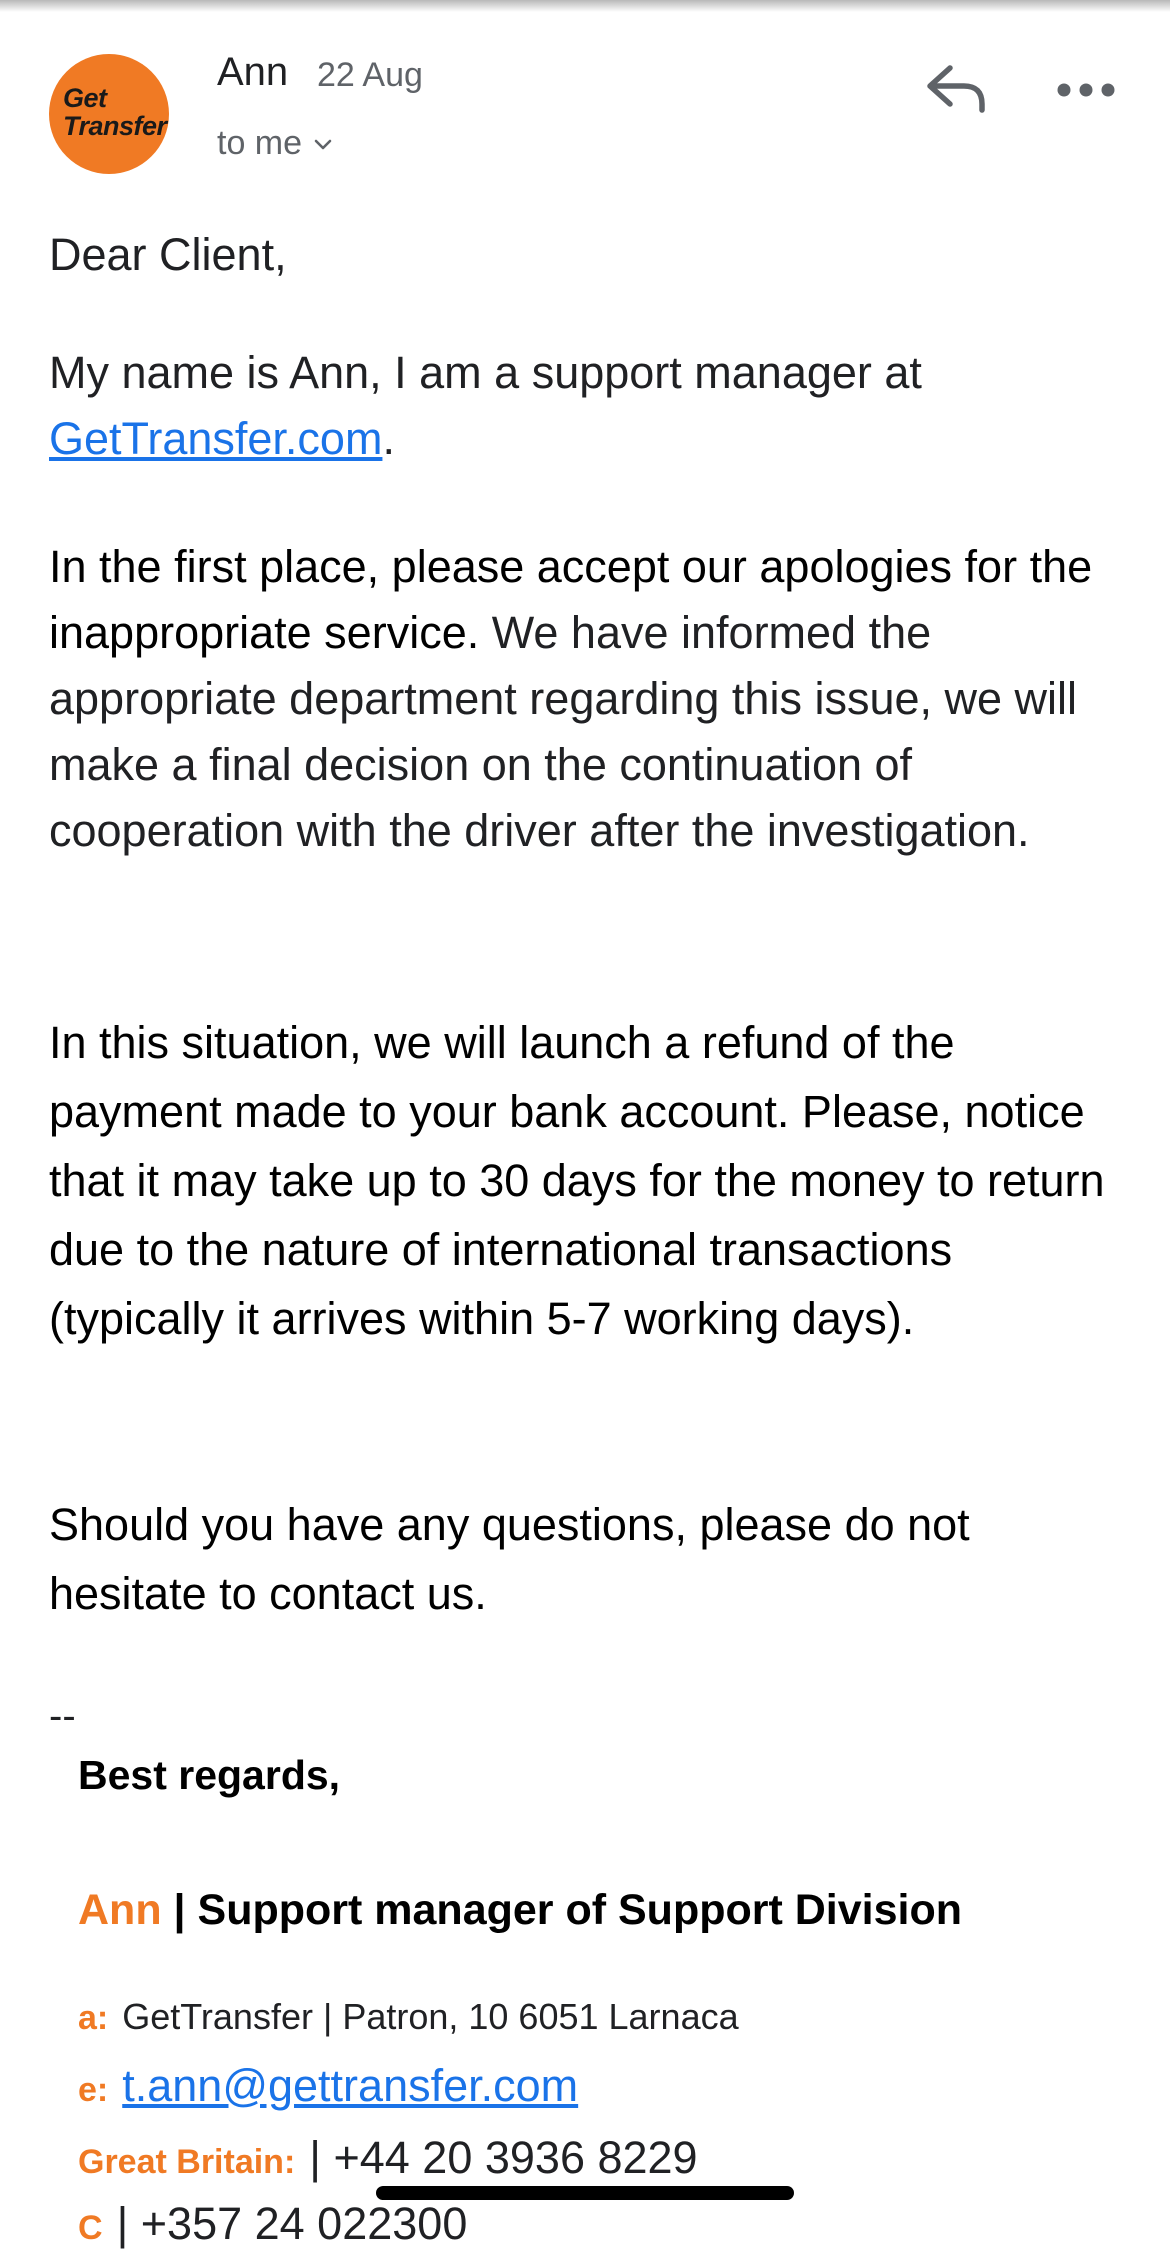 This screenshot has width=1170, height=2250. I want to click on email-header: Get Transfer Ann 22 Aug to me, so click(585, 100).